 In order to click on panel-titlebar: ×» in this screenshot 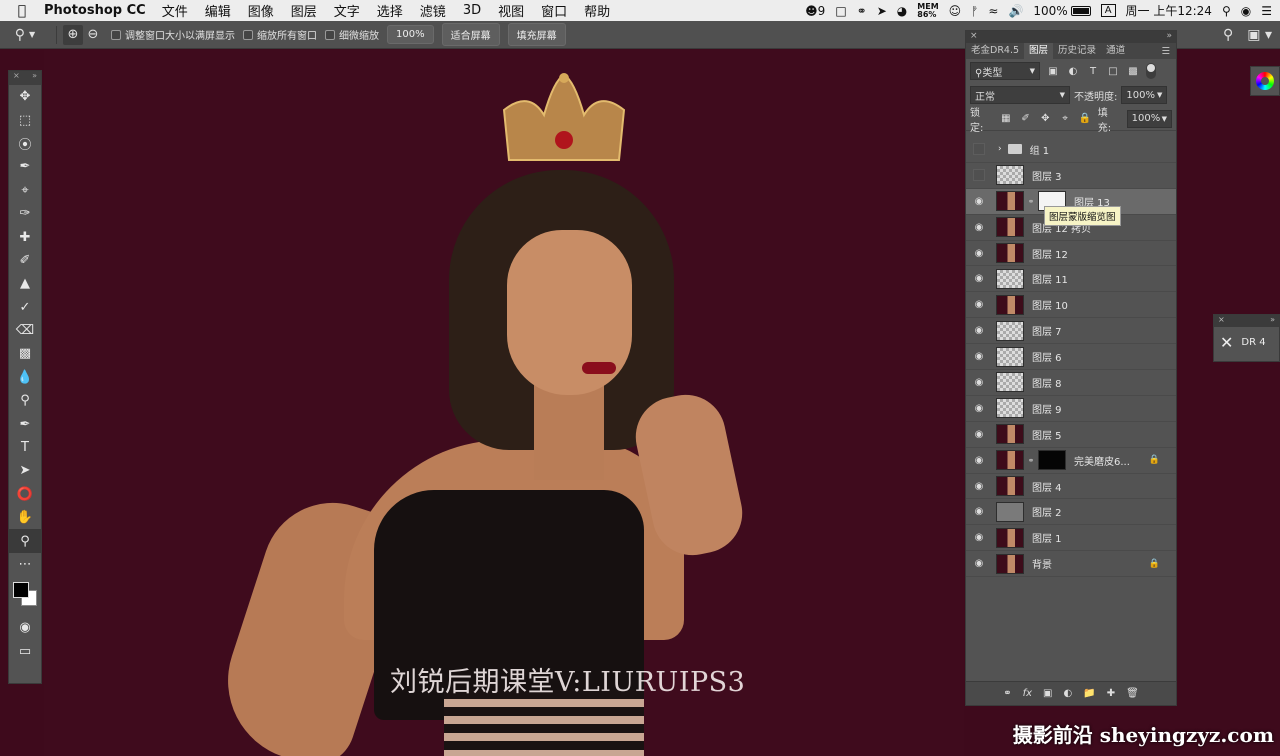, I will do `click(1246, 321)`.